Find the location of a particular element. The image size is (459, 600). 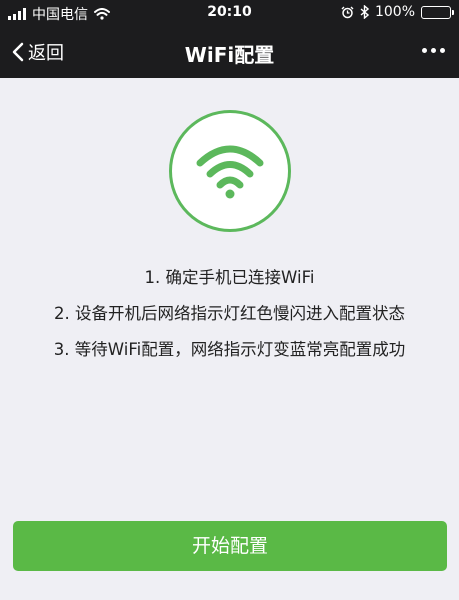

battery-icon is located at coordinates (437, 12).